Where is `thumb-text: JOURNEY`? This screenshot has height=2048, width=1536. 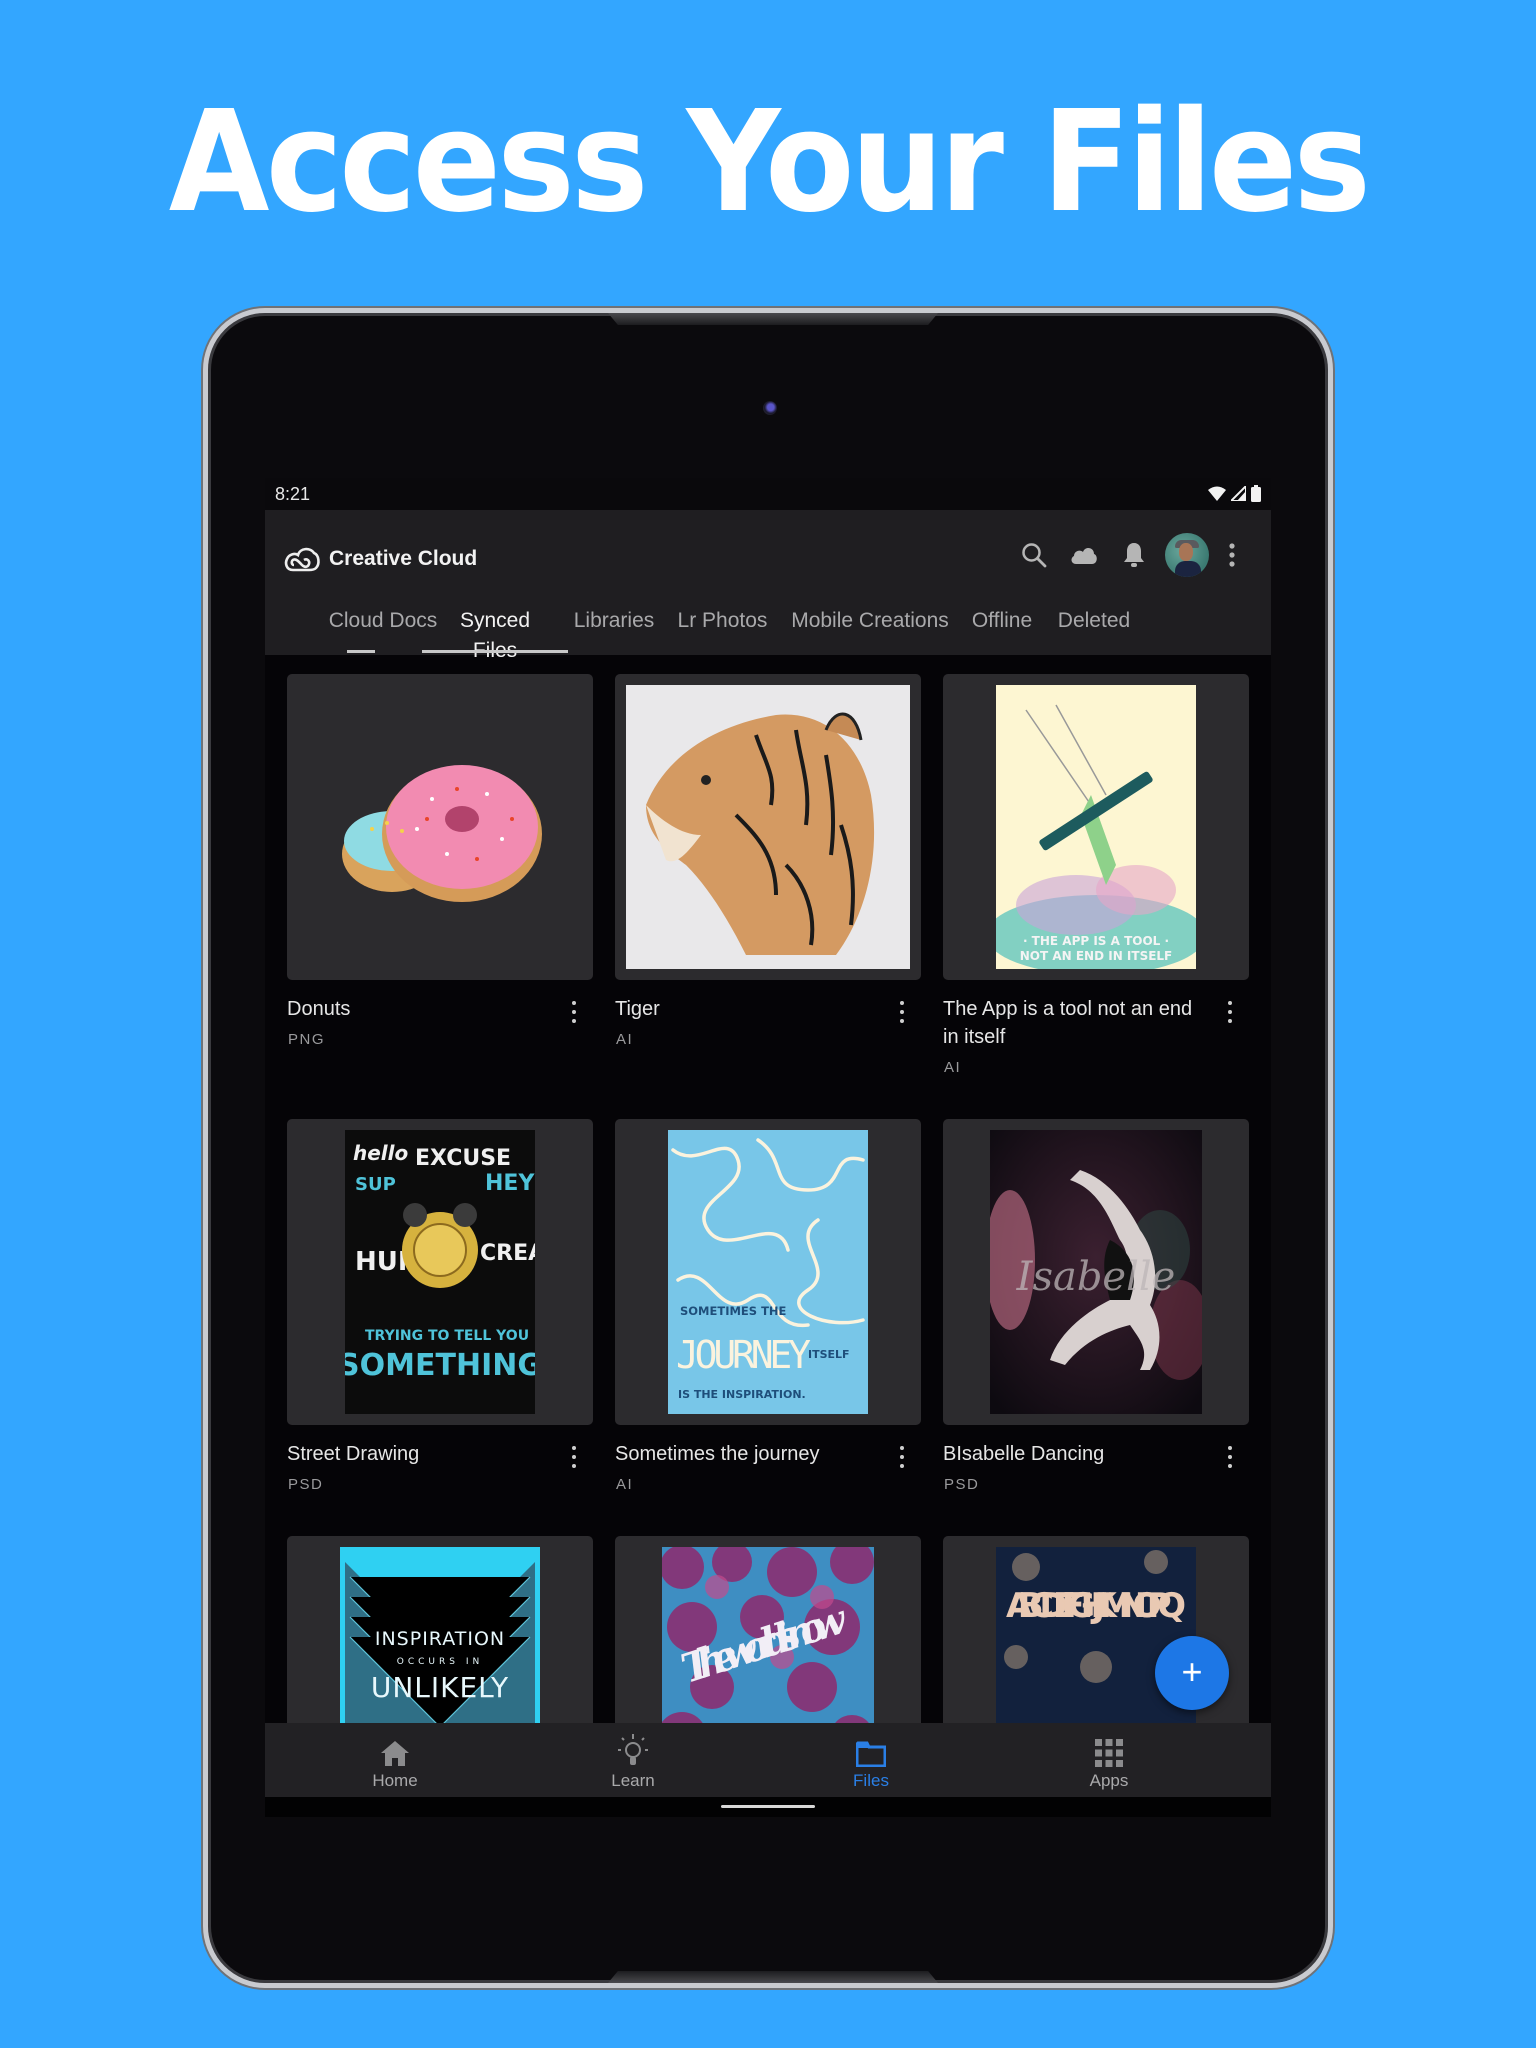
thumb-text: JOURNEY is located at coordinates (743, 1355).